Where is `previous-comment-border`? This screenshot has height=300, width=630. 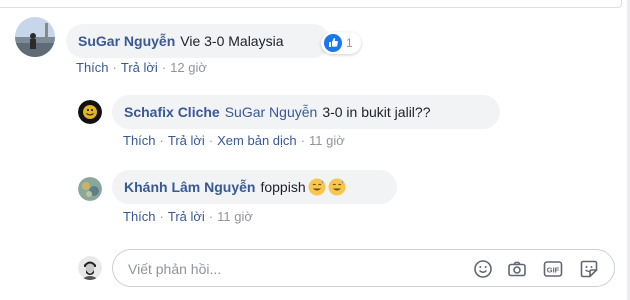 previous-comment-border is located at coordinates (311, 4).